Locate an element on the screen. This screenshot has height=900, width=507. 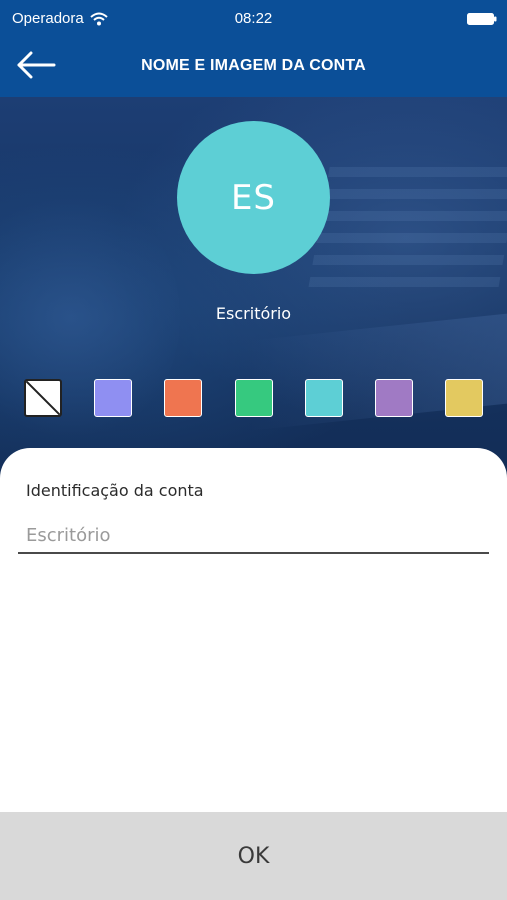
color-swatch-picker is located at coordinates (255, 399).